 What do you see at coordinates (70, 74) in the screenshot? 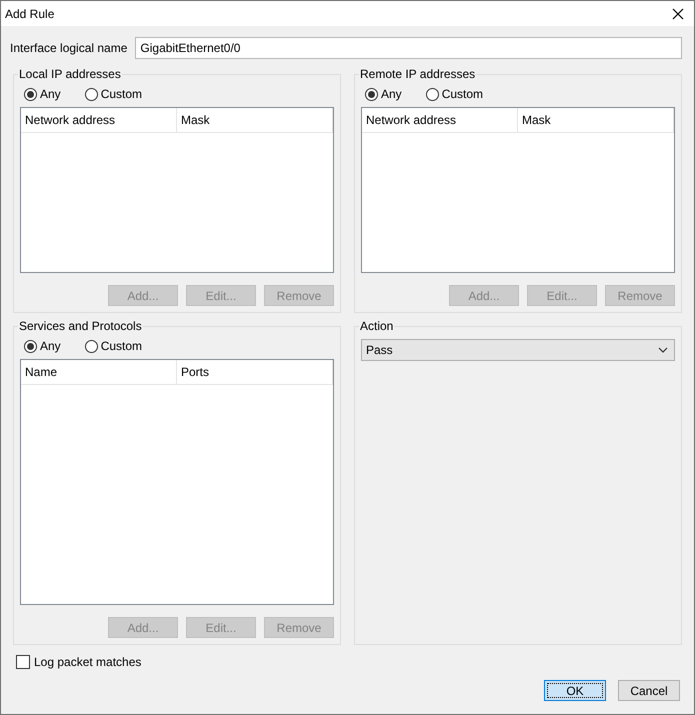
I see `group-title: Local IP addresses` at bounding box center [70, 74].